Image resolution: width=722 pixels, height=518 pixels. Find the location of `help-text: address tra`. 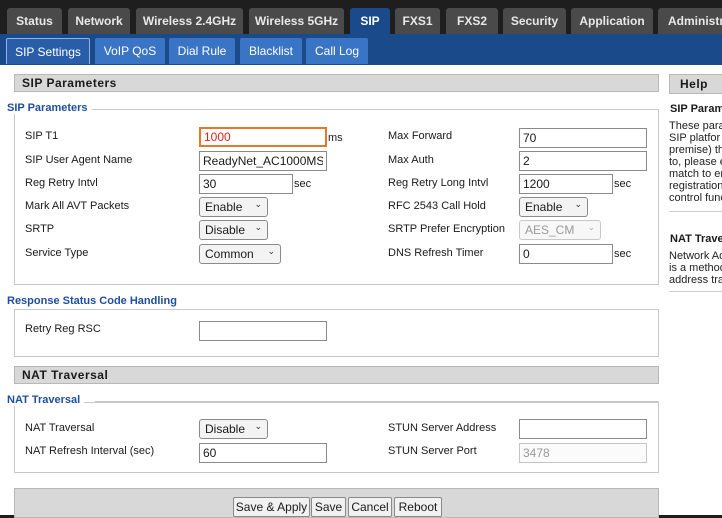

help-text: address tra is located at coordinates (695, 280).